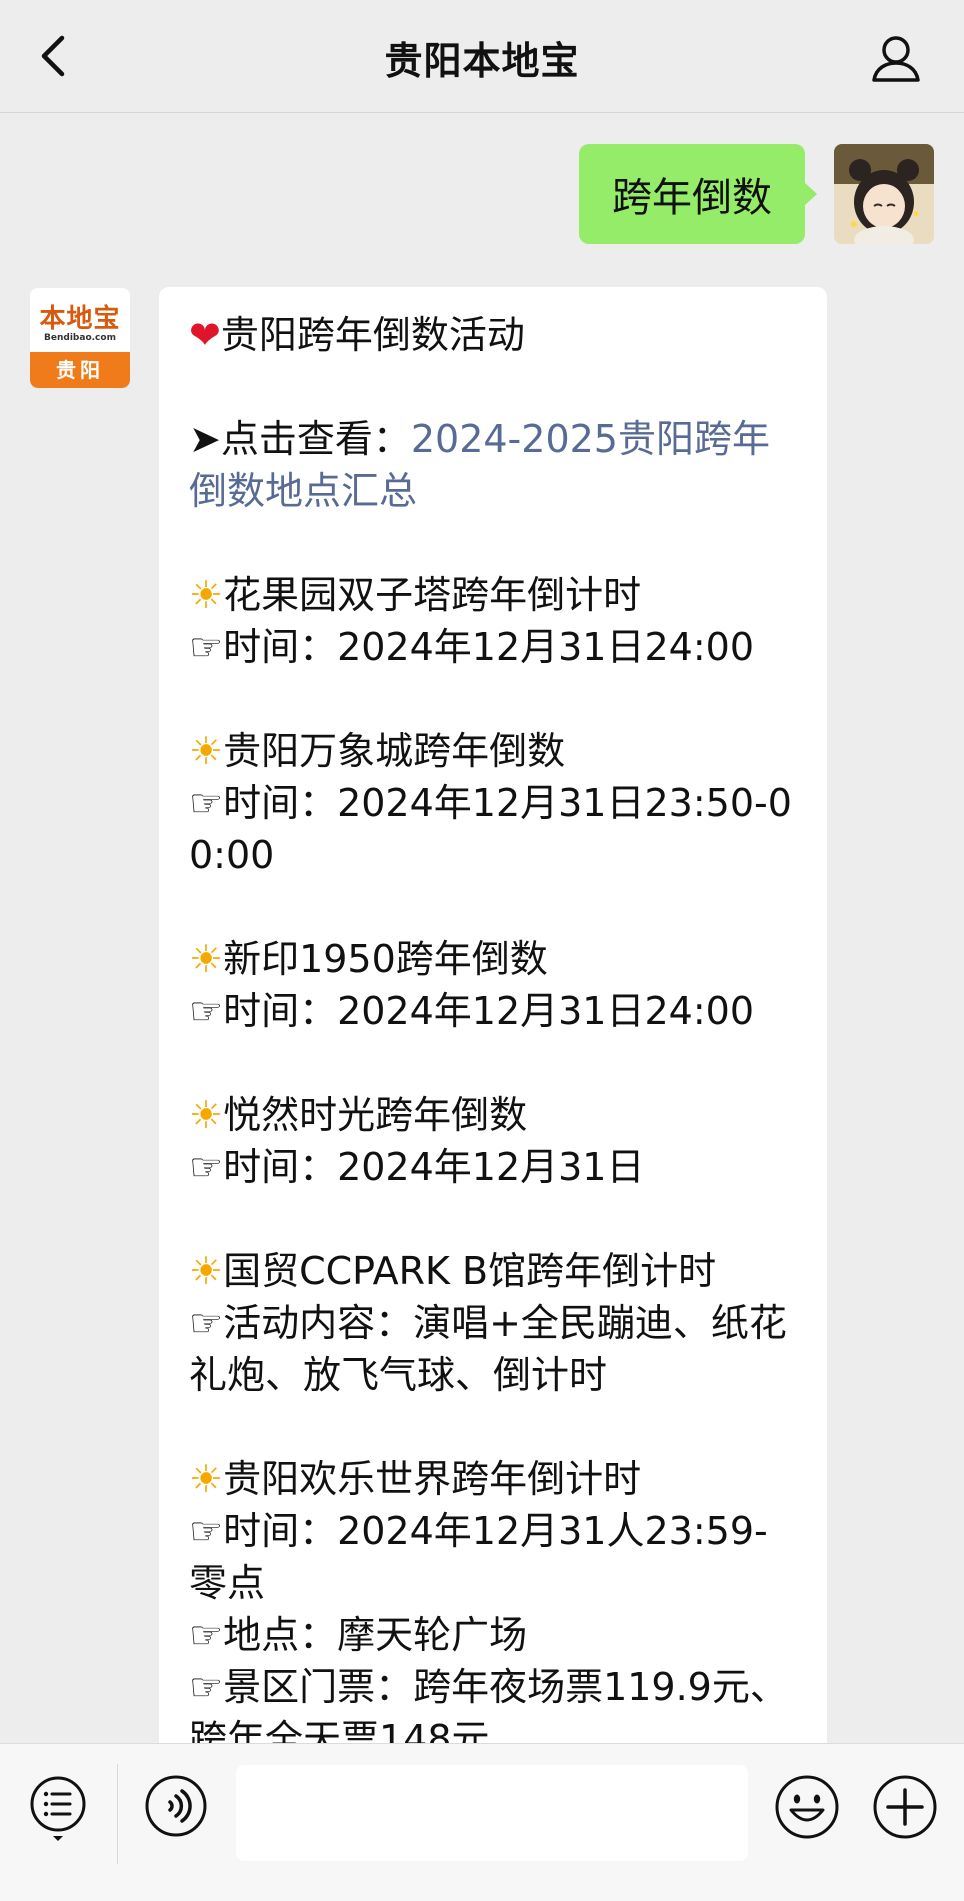 This screenshot has height=1901, width=964. Describe the element at coordinates (117, 1814) in the screenshot. I see `toolbar-divider` at that location.